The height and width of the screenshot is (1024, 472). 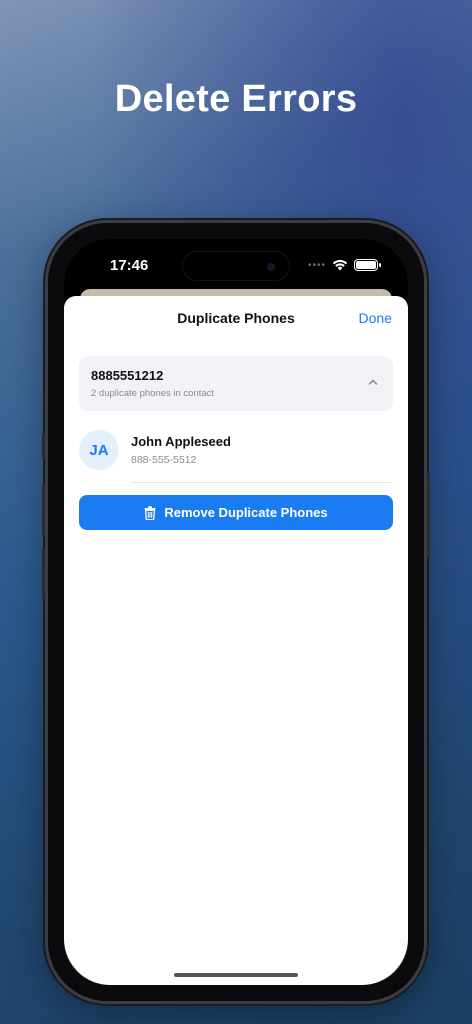 What do you see at coordinates (236, 99) in the screenshot?
I see `promo-headline: Delete Errors` at bounding box center [236, 99].